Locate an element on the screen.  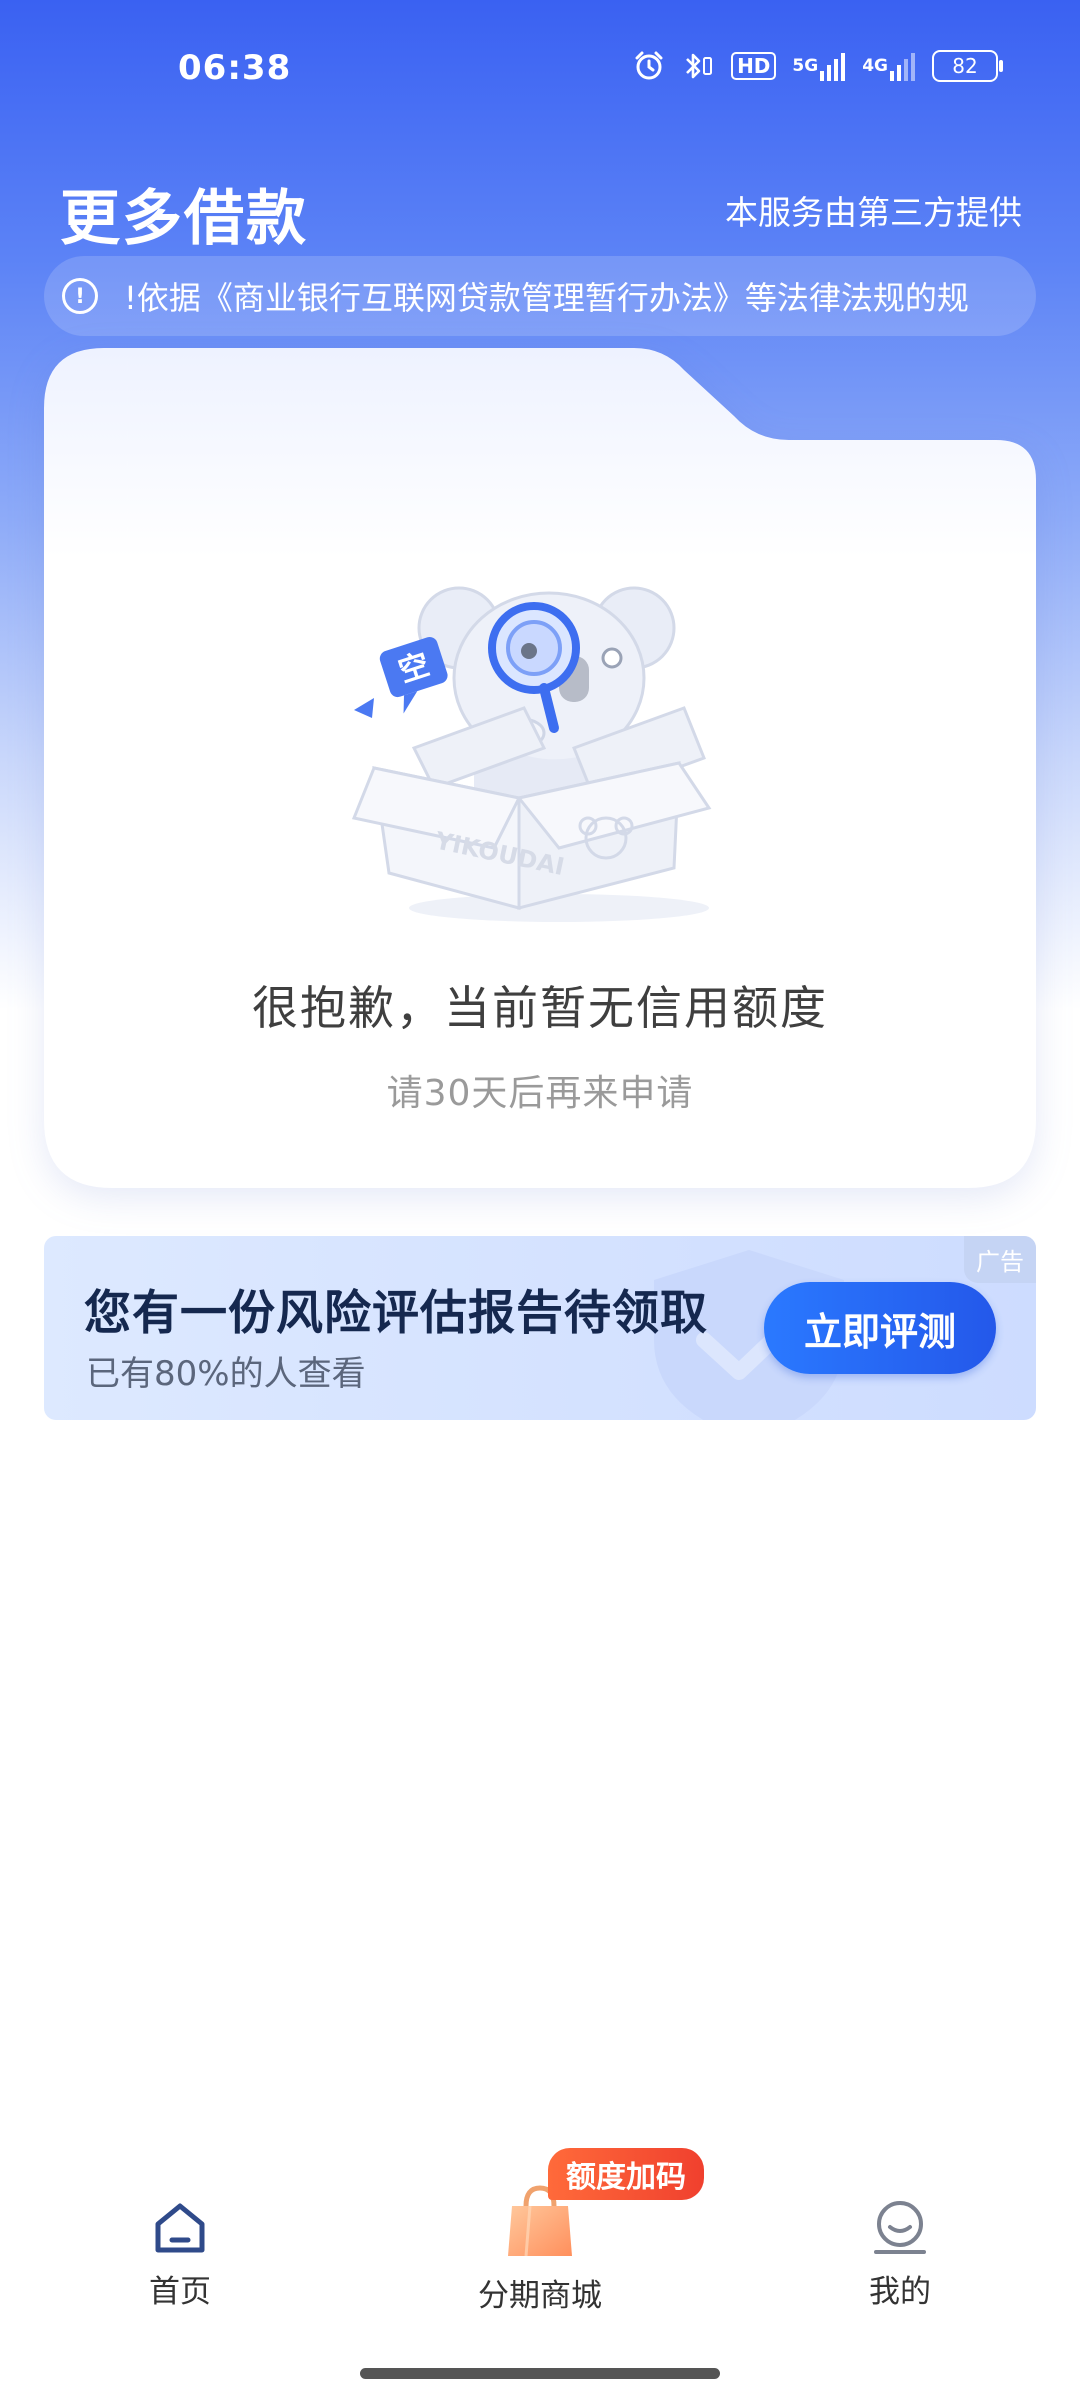
nav-item-mine: 我的 is located at coordinates (900, 2255).